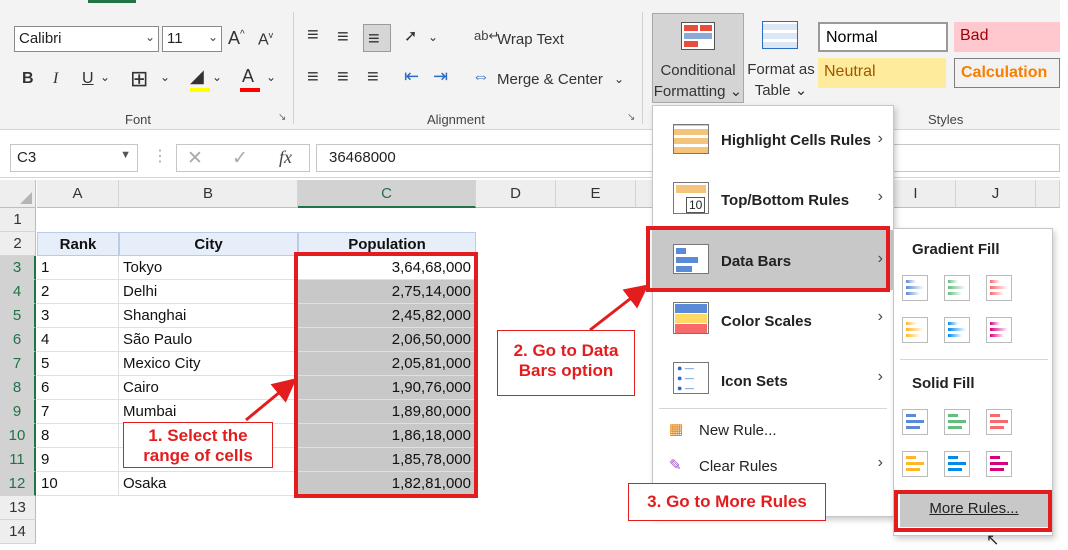 The width and height of the screenshot is (1068, 550). I want to click on solid-bar-purple, so click(999, 464).